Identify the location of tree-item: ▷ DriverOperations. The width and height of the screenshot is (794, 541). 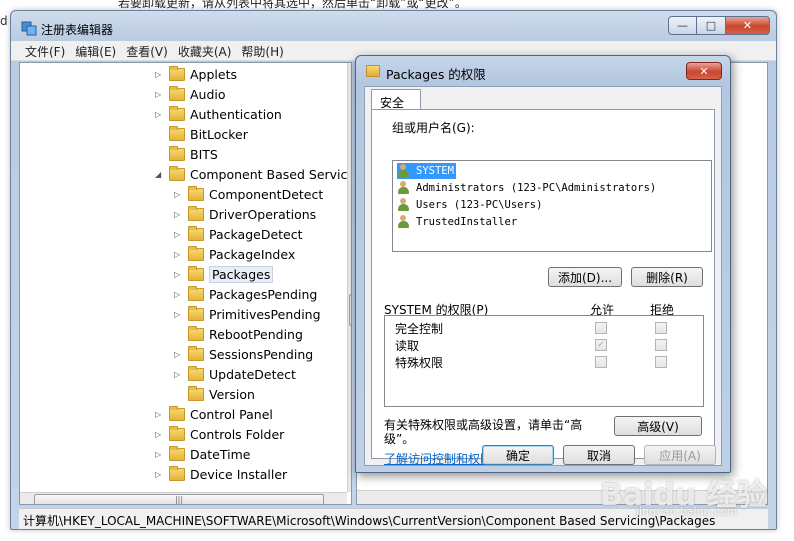
(245, 214).